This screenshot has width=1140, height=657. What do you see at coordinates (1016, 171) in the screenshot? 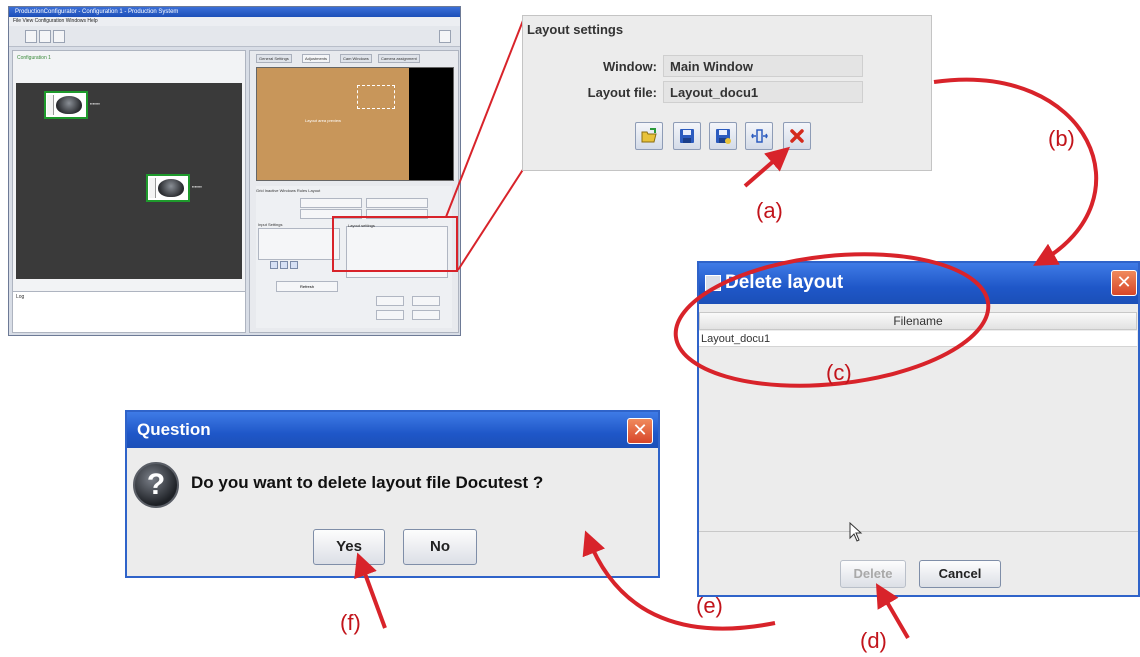
I see `arrow-b` at bounding box center [1016, 171].